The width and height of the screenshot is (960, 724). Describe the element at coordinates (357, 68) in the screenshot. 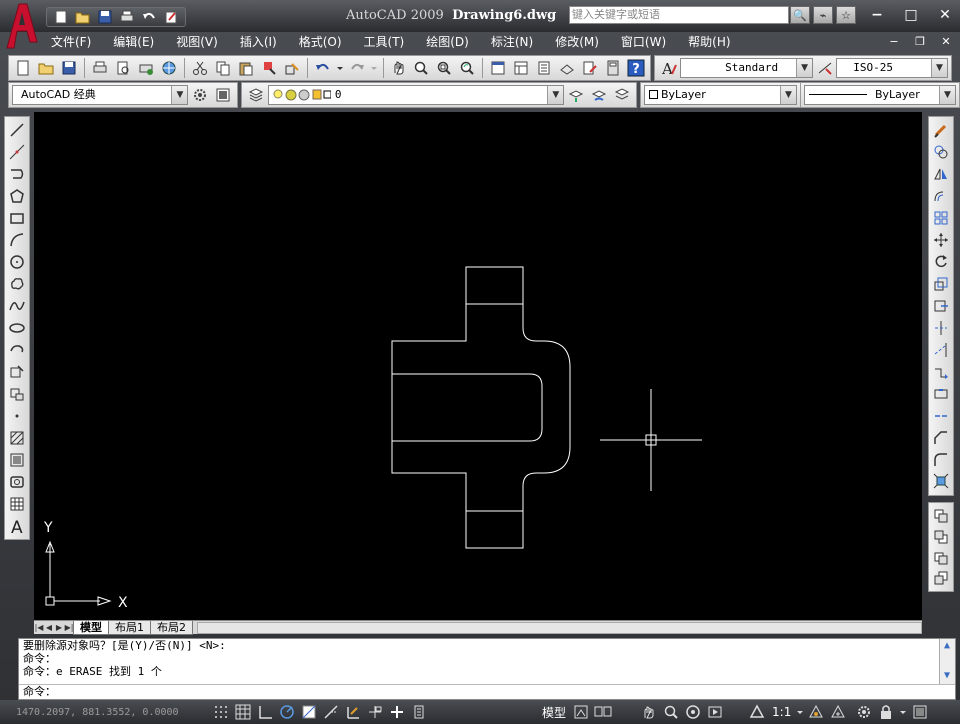

I see `redo-icon` at that location.